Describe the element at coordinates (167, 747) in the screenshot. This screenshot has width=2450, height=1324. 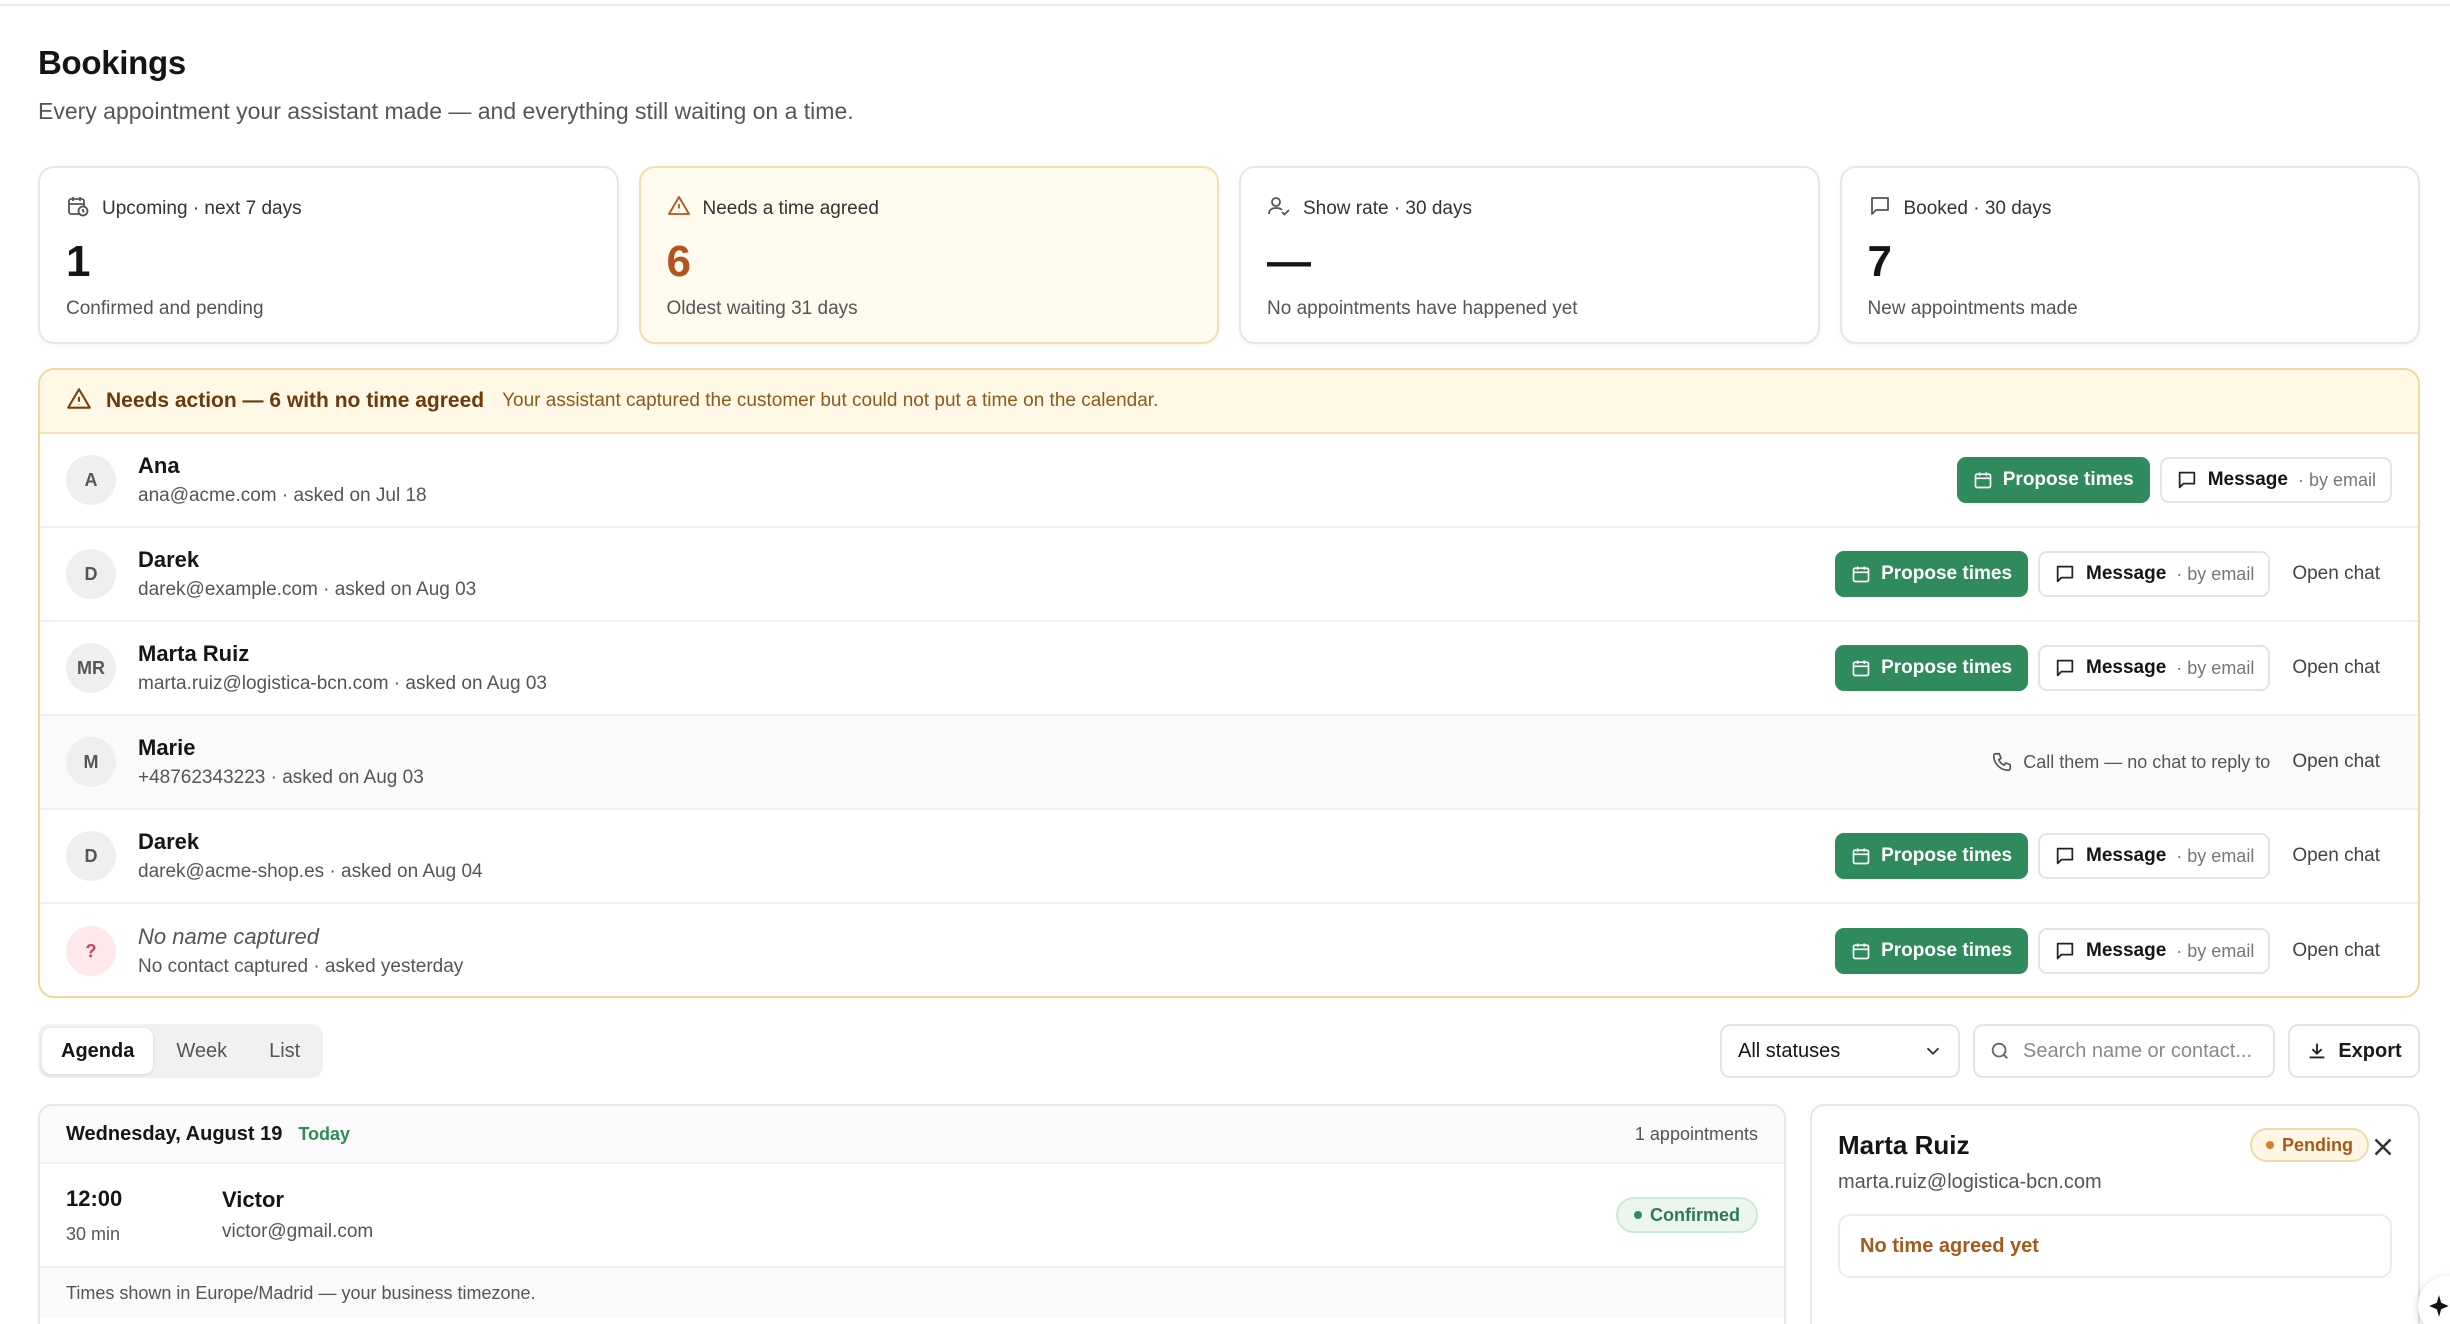
I see `customer-name: Marie` at that location.